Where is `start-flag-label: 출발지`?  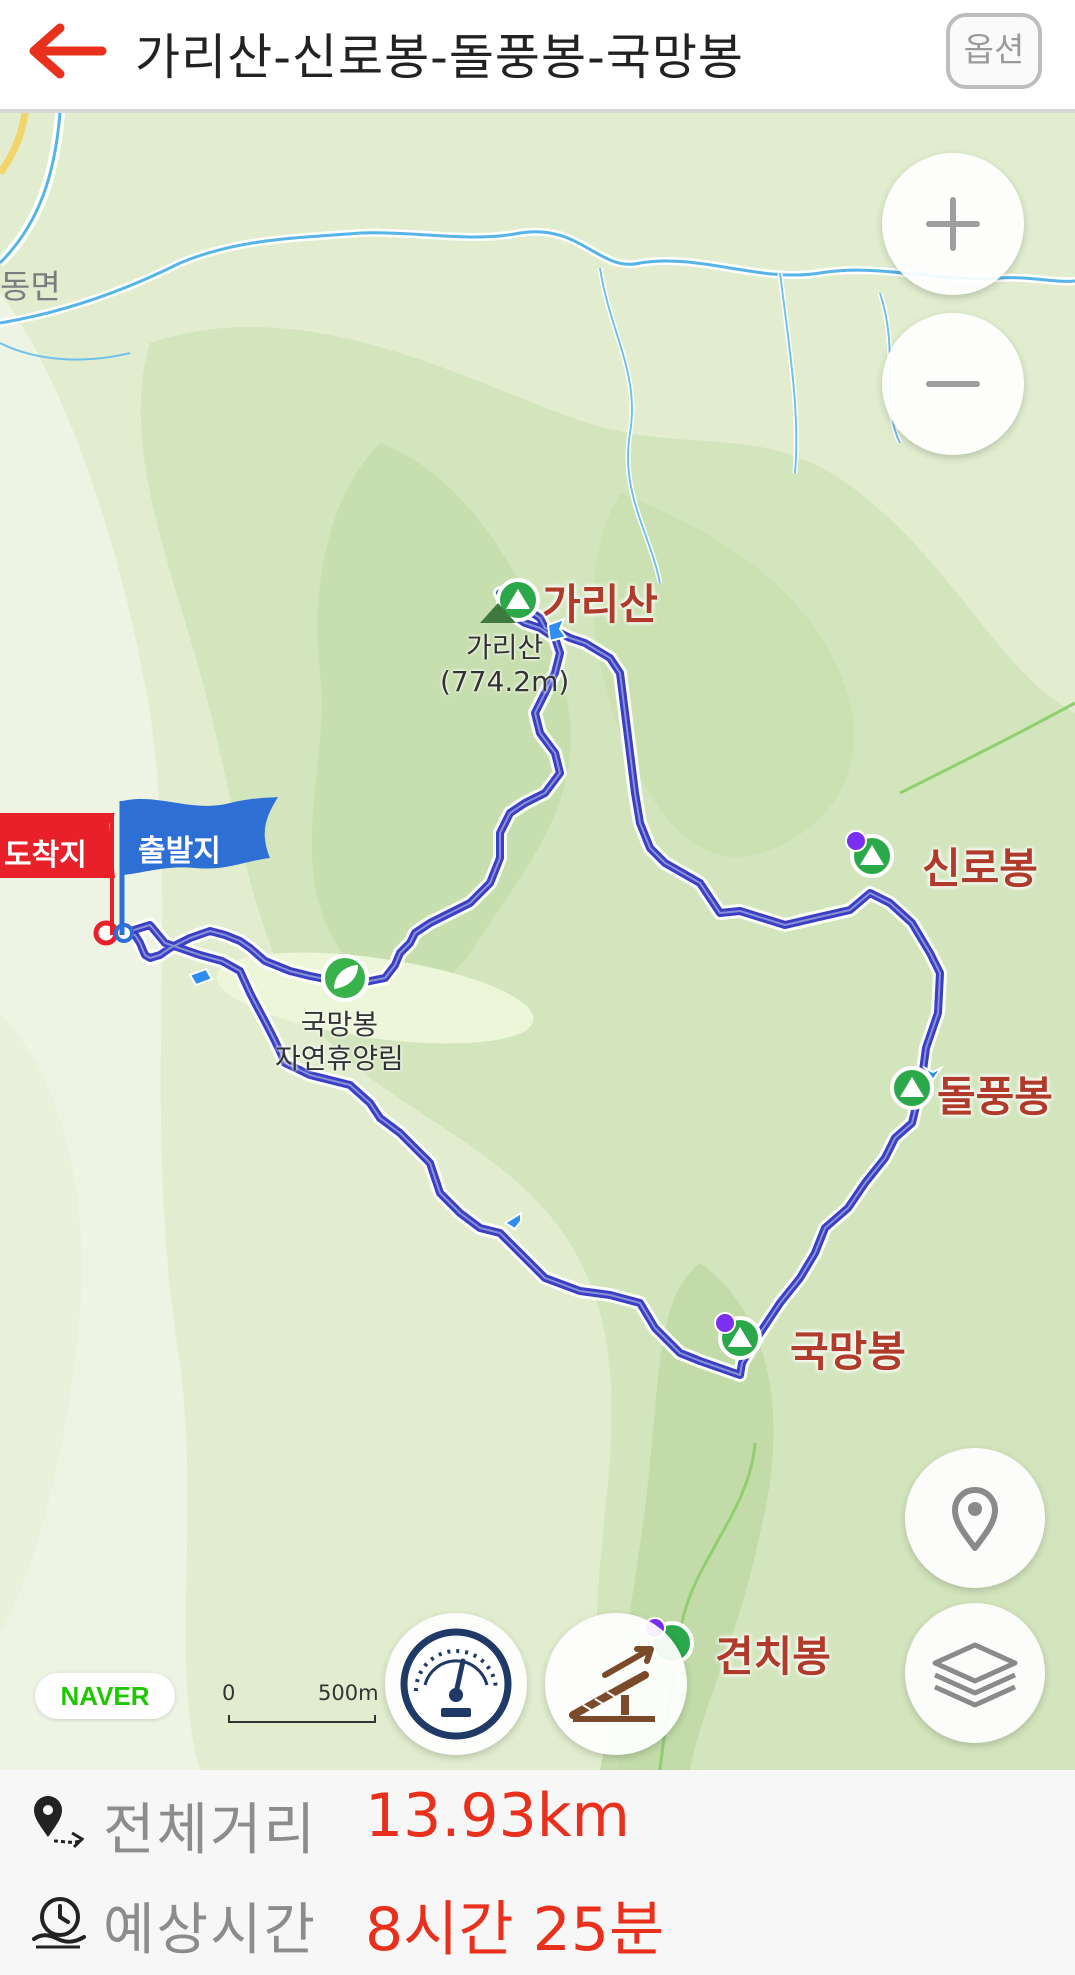 start-flag-label: 출발지 is located at coordinates (179, 851).